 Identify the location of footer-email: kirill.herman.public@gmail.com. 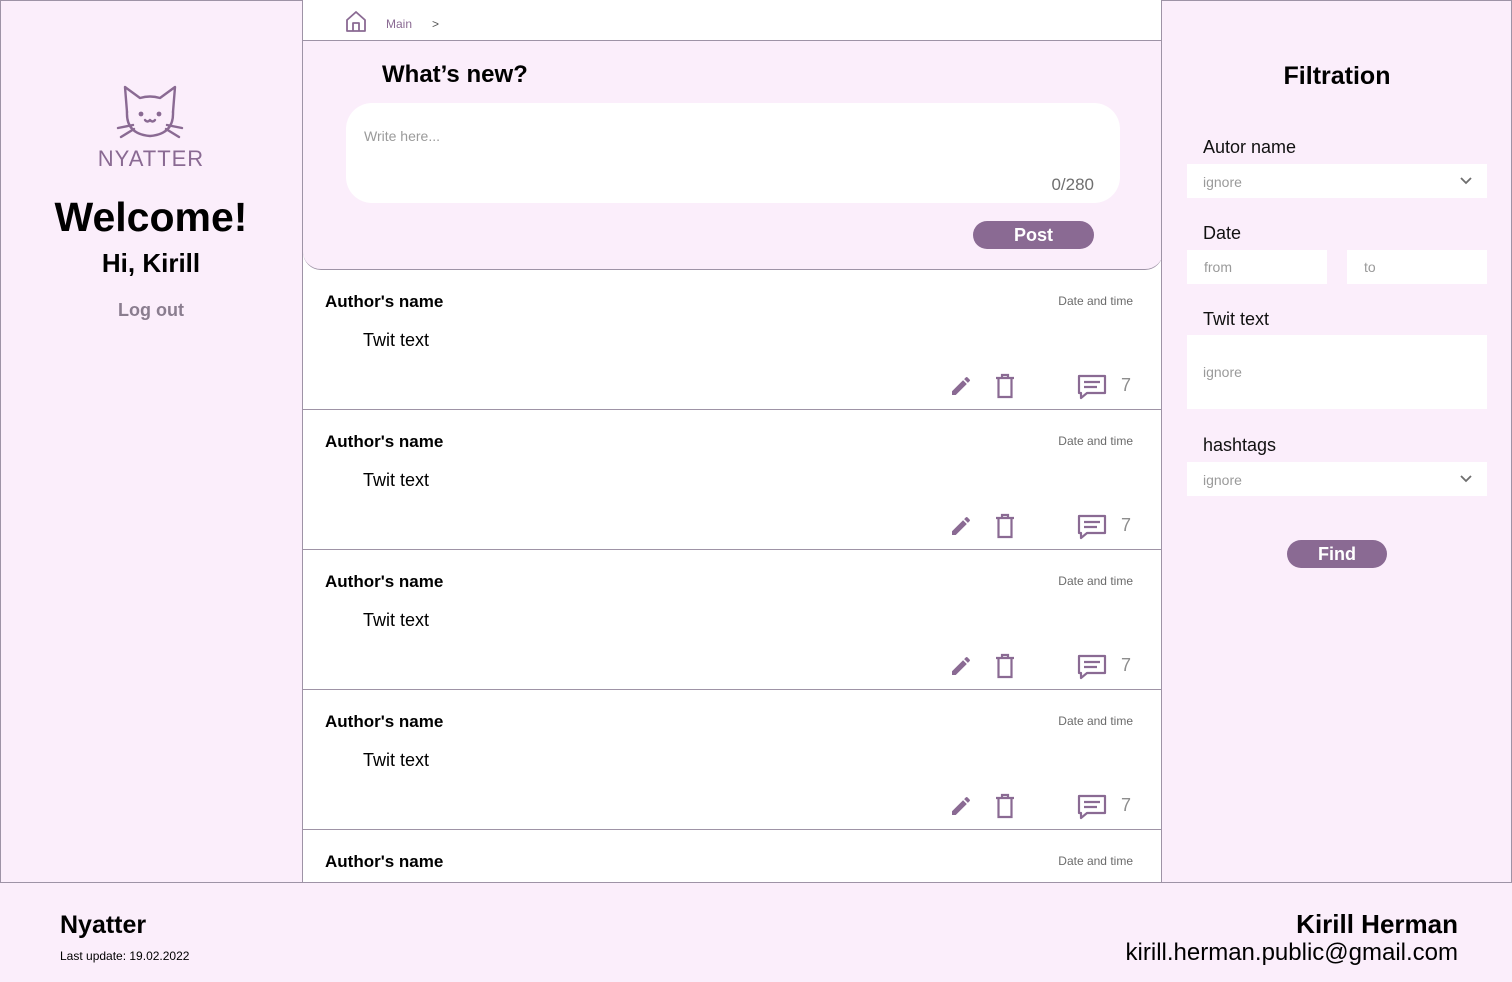
(1292, 953).